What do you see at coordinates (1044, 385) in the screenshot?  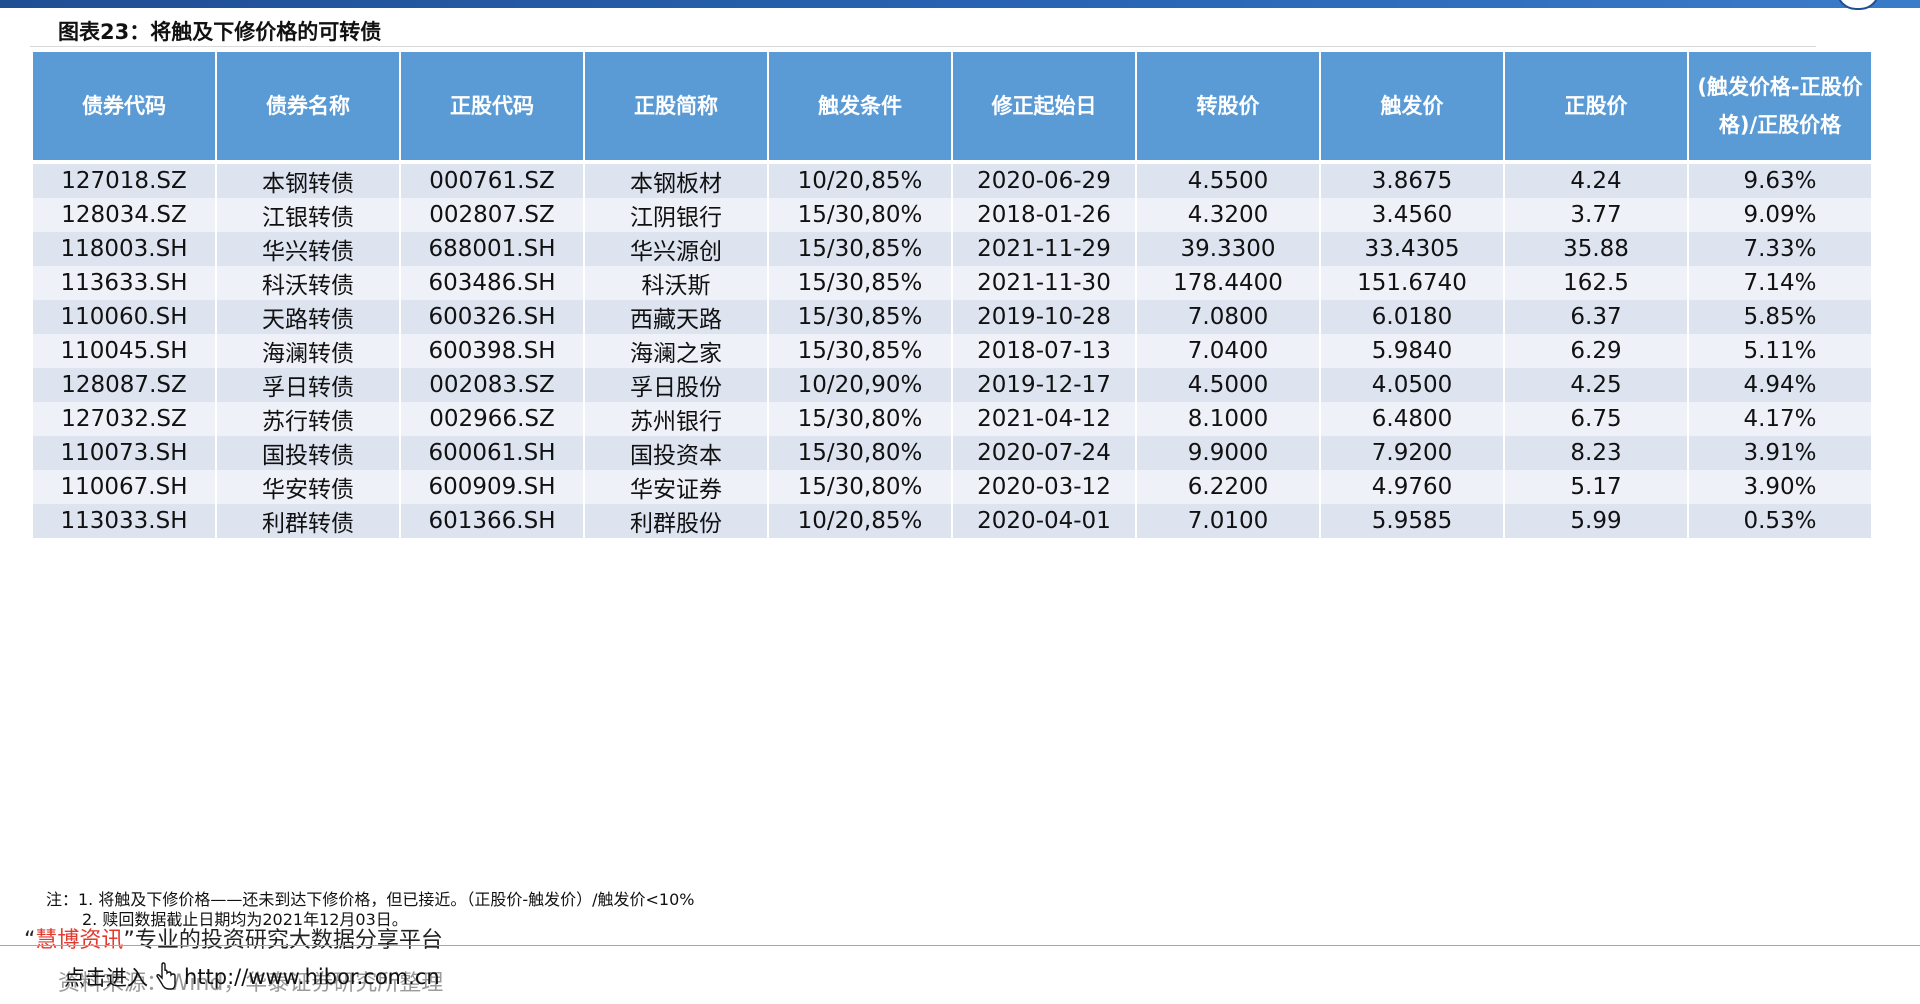 I see `cell-revision-start-date: 2019-12-17` at bounding box center [1044, 385].